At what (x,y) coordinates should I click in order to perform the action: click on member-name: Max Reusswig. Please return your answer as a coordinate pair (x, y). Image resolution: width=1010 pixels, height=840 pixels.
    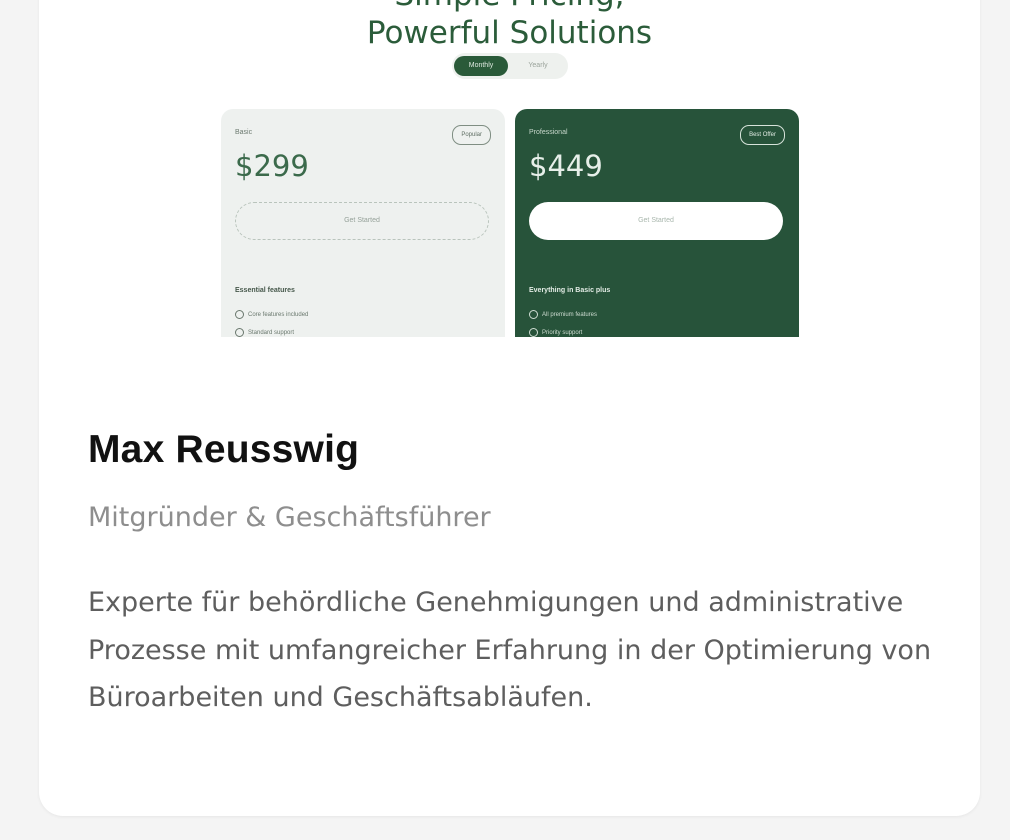
    Looking at the image, I should click on (224, 449).